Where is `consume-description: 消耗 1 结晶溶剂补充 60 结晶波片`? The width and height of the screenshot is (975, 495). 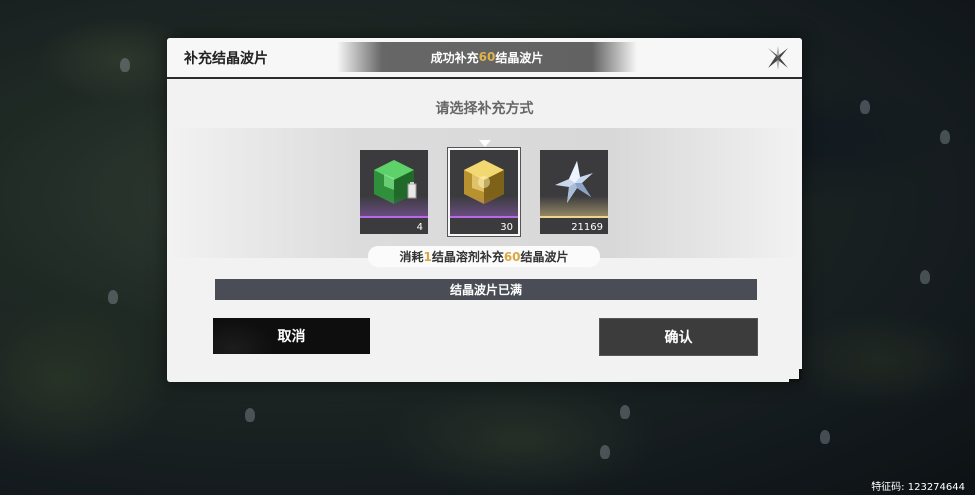
consume-description: 消耗 1 结晶溶剂补充 60 结晶波片 is located at coordinates (484, 256).